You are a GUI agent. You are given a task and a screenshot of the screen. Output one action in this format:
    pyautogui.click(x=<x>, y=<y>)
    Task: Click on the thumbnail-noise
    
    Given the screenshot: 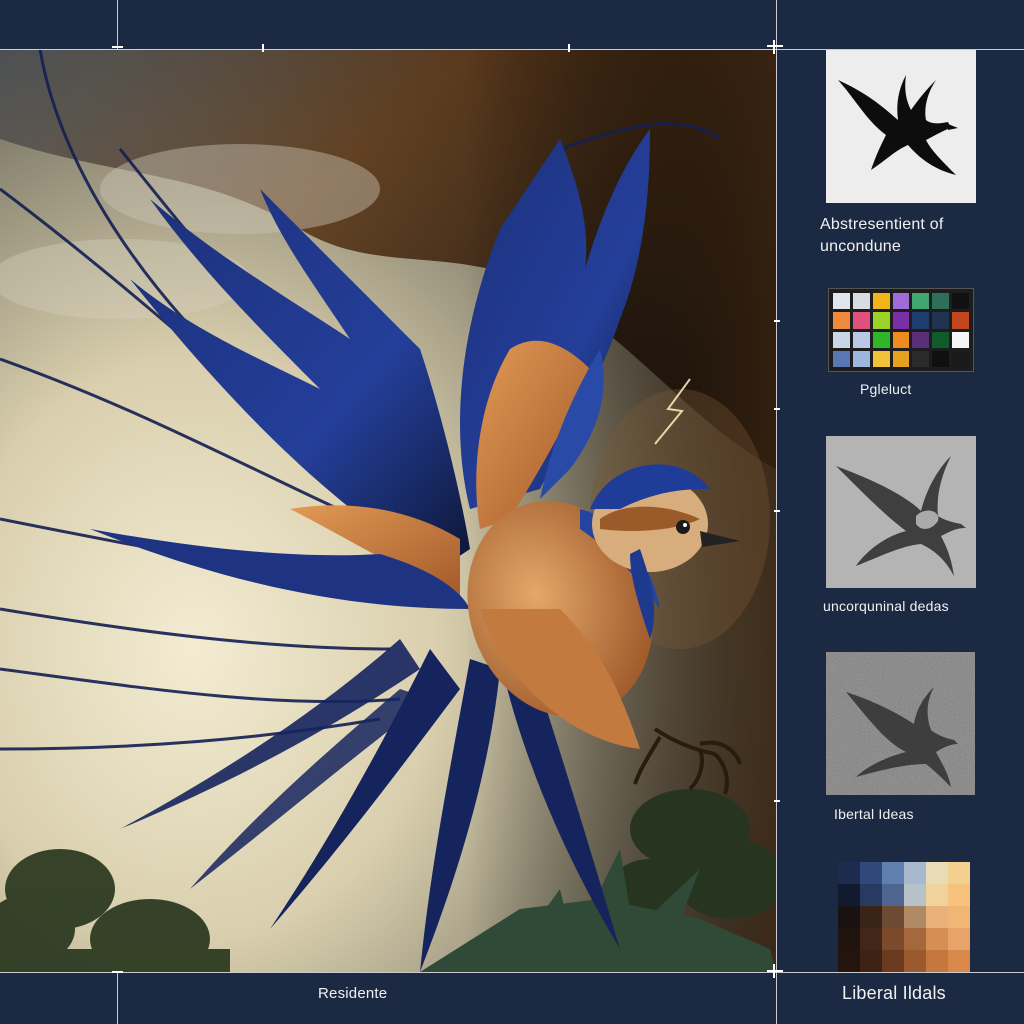 What is the action you would take?
    pyautogui.click(x=900, y=723)
    